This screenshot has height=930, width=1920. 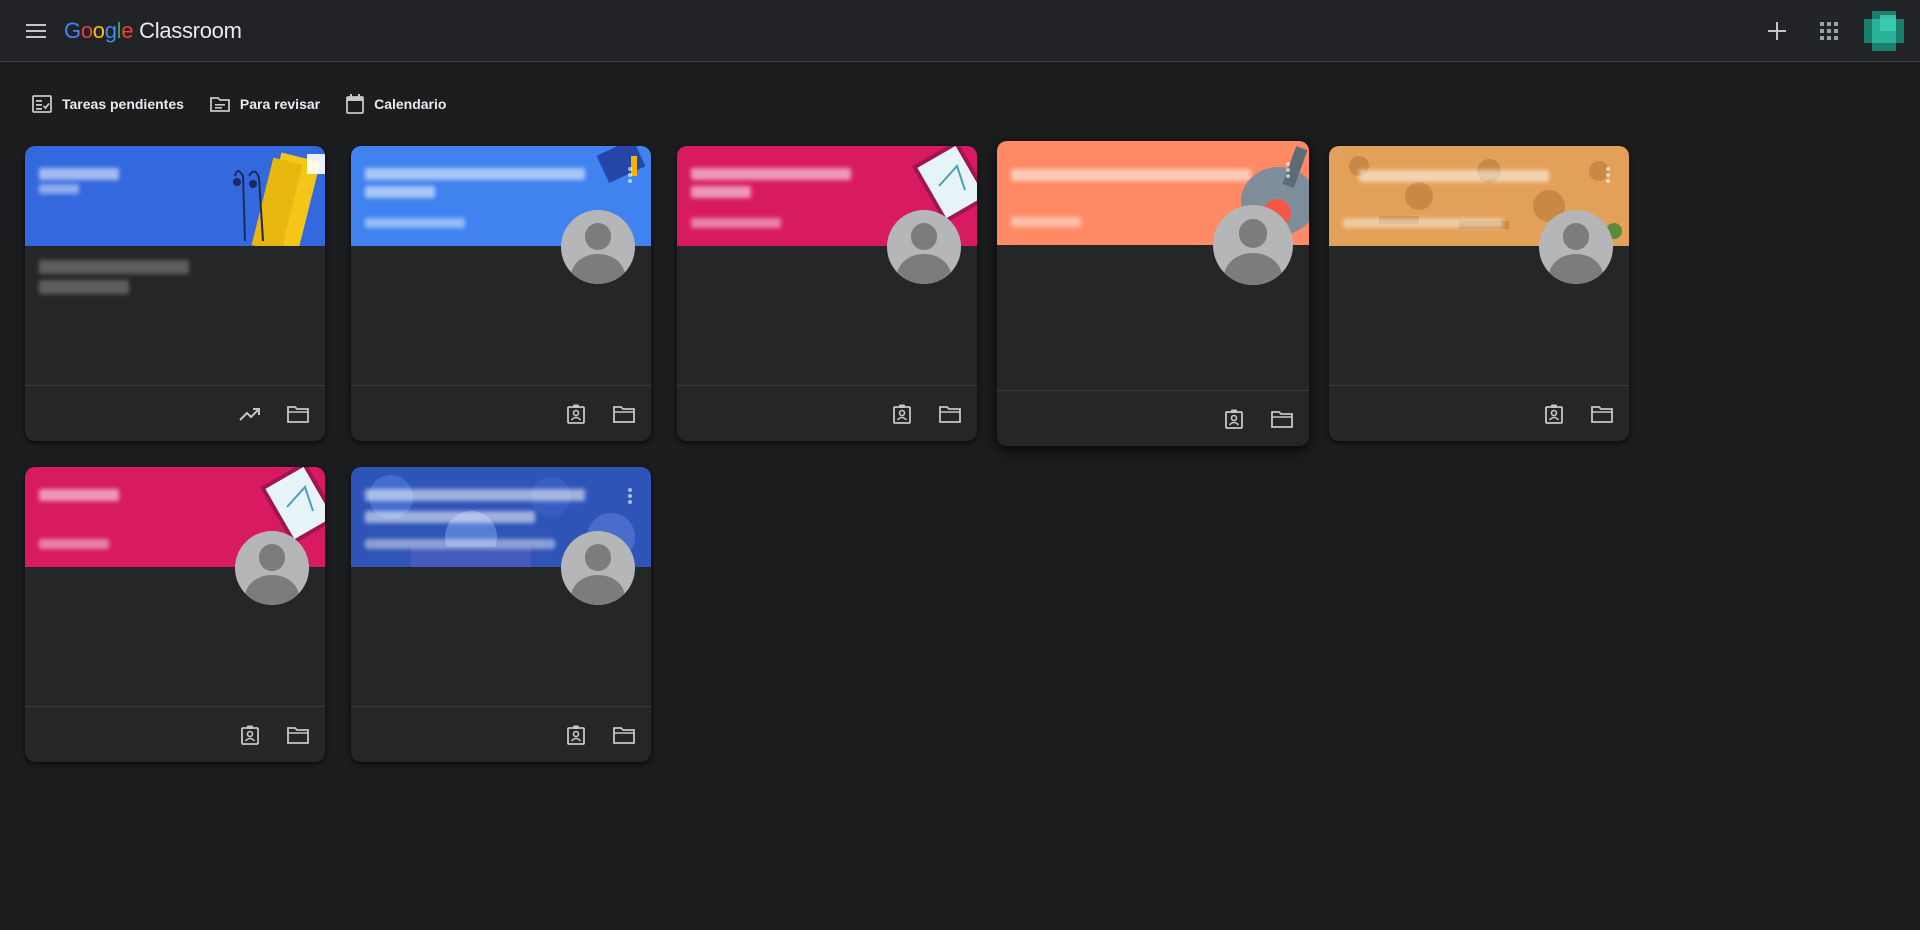 What do you see at coordinates (175, 196) in the screenshot?
I see `class-card-banner` at bounding box center [175, 196].